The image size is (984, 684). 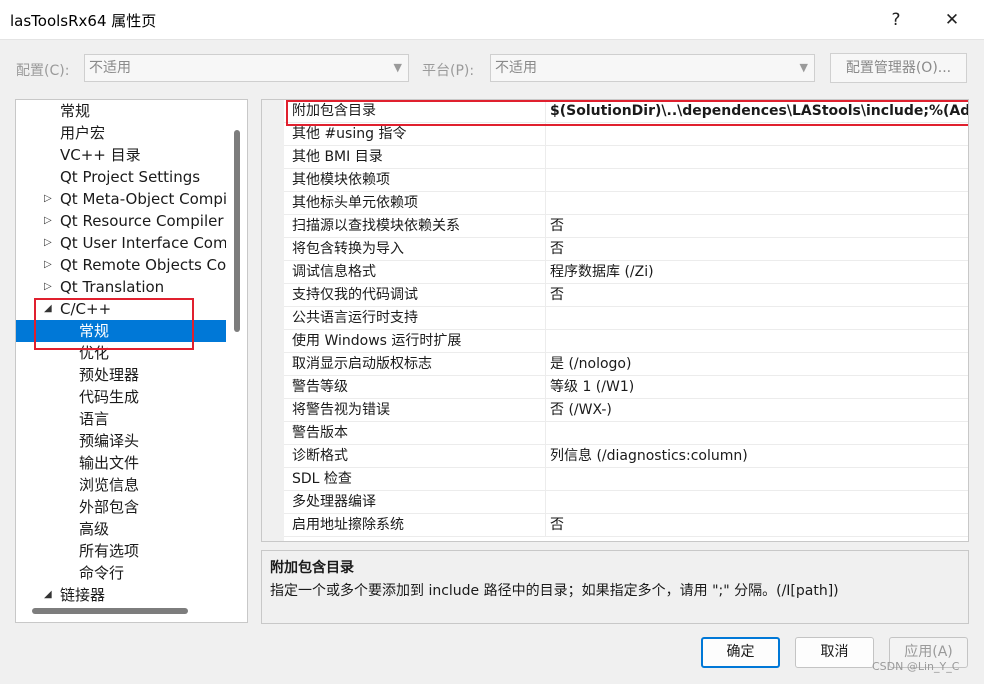 What do you see at coordinates (48, 595) in the screenshot?
I see `collapse-arrow-icon: ◢` at bounding box center [48, 595].